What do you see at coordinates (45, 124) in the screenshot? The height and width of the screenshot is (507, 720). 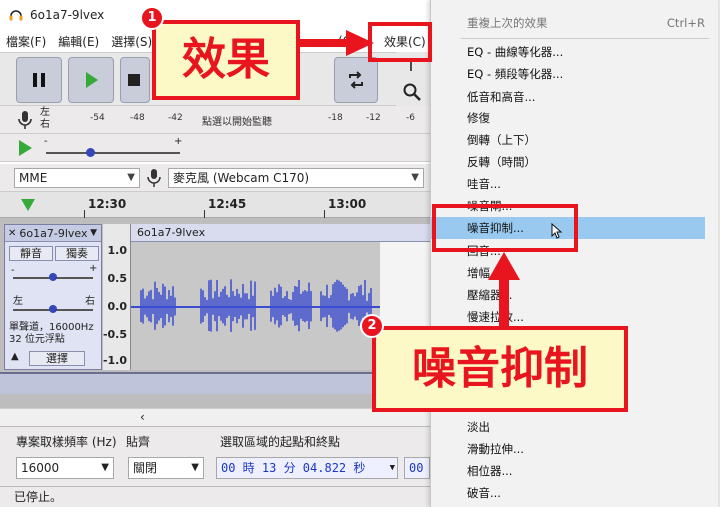 I see `meter-channel-right: 右` at bounding box center [45, 124].